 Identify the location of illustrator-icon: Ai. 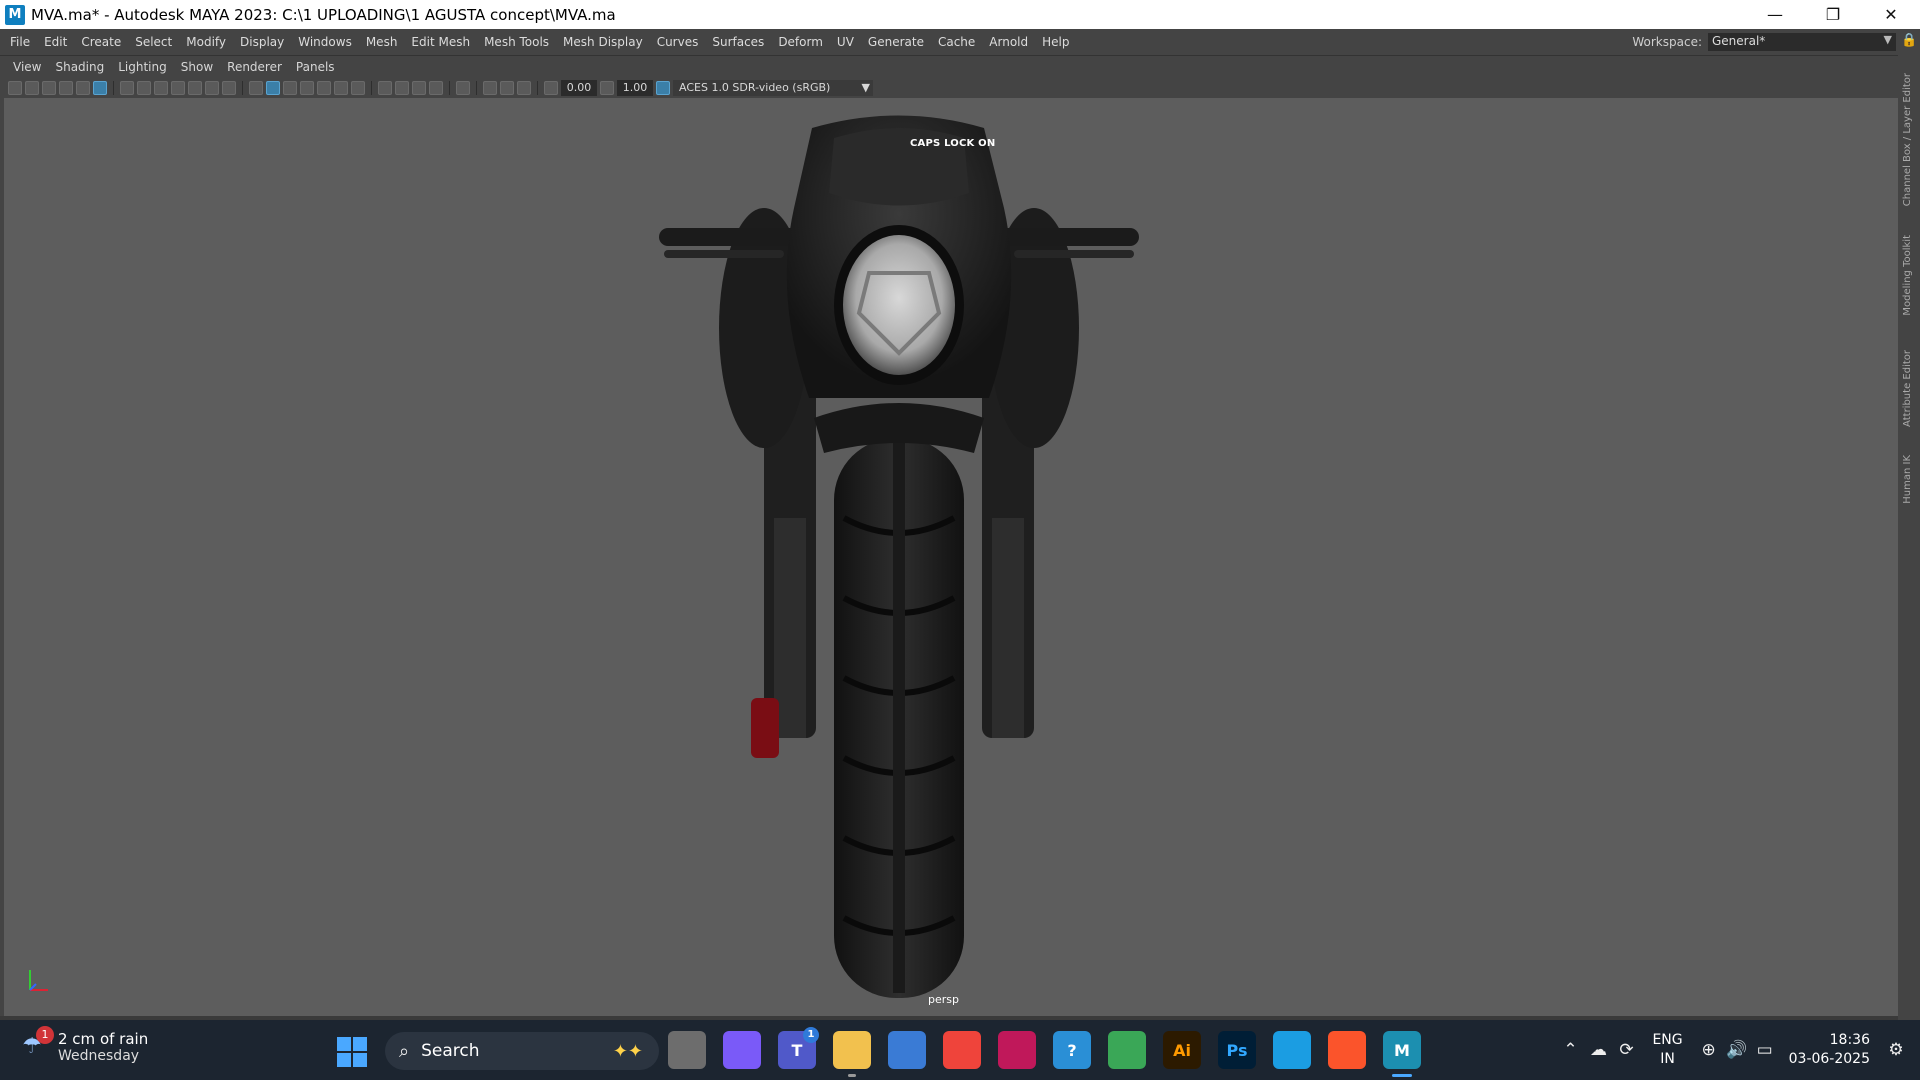
(1182, 1050).